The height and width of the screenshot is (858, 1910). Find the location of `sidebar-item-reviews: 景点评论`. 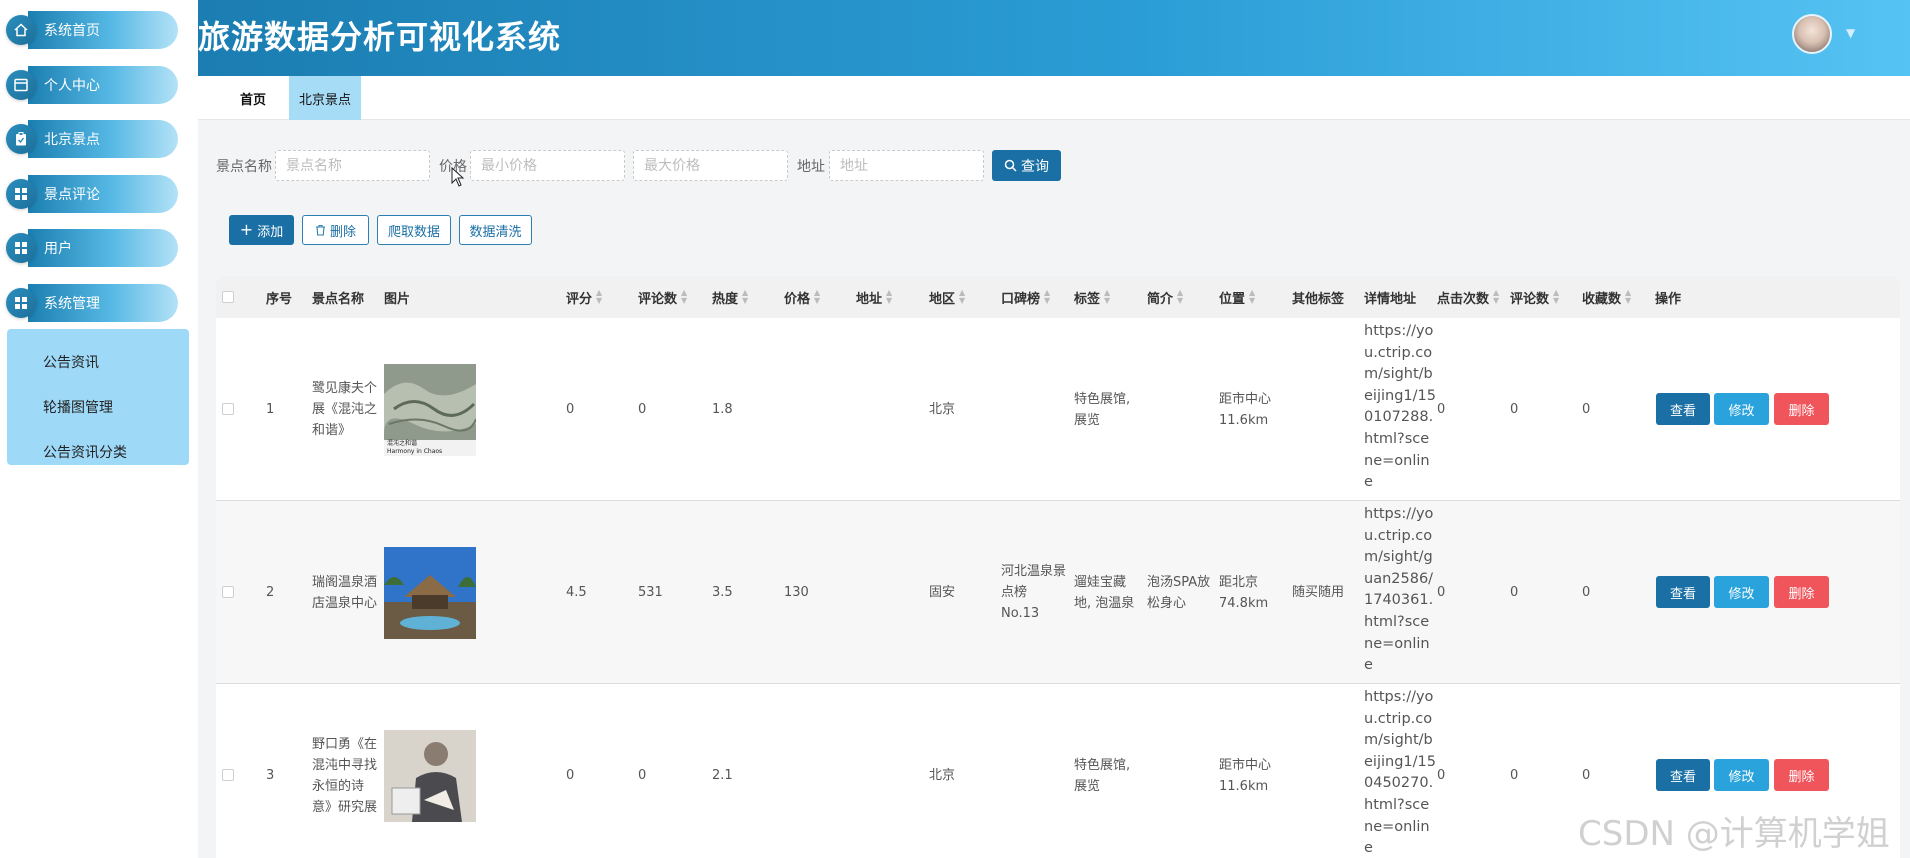

sidebar-item-reviews: 景点评论 is located at coordinates (92, 194).